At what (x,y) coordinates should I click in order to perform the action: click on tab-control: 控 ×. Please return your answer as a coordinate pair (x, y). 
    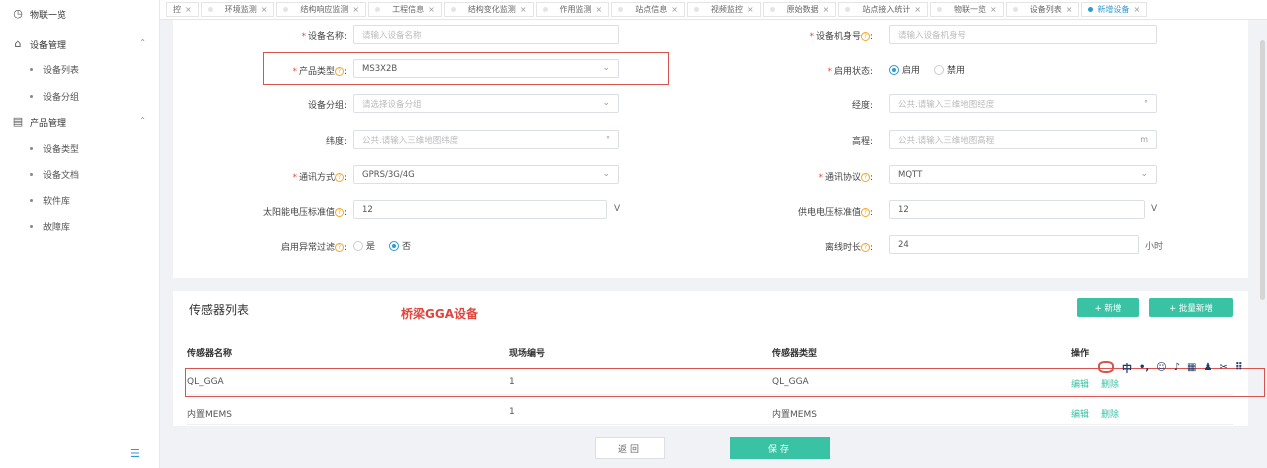
    Looking at the image, I should click on (182, 9).